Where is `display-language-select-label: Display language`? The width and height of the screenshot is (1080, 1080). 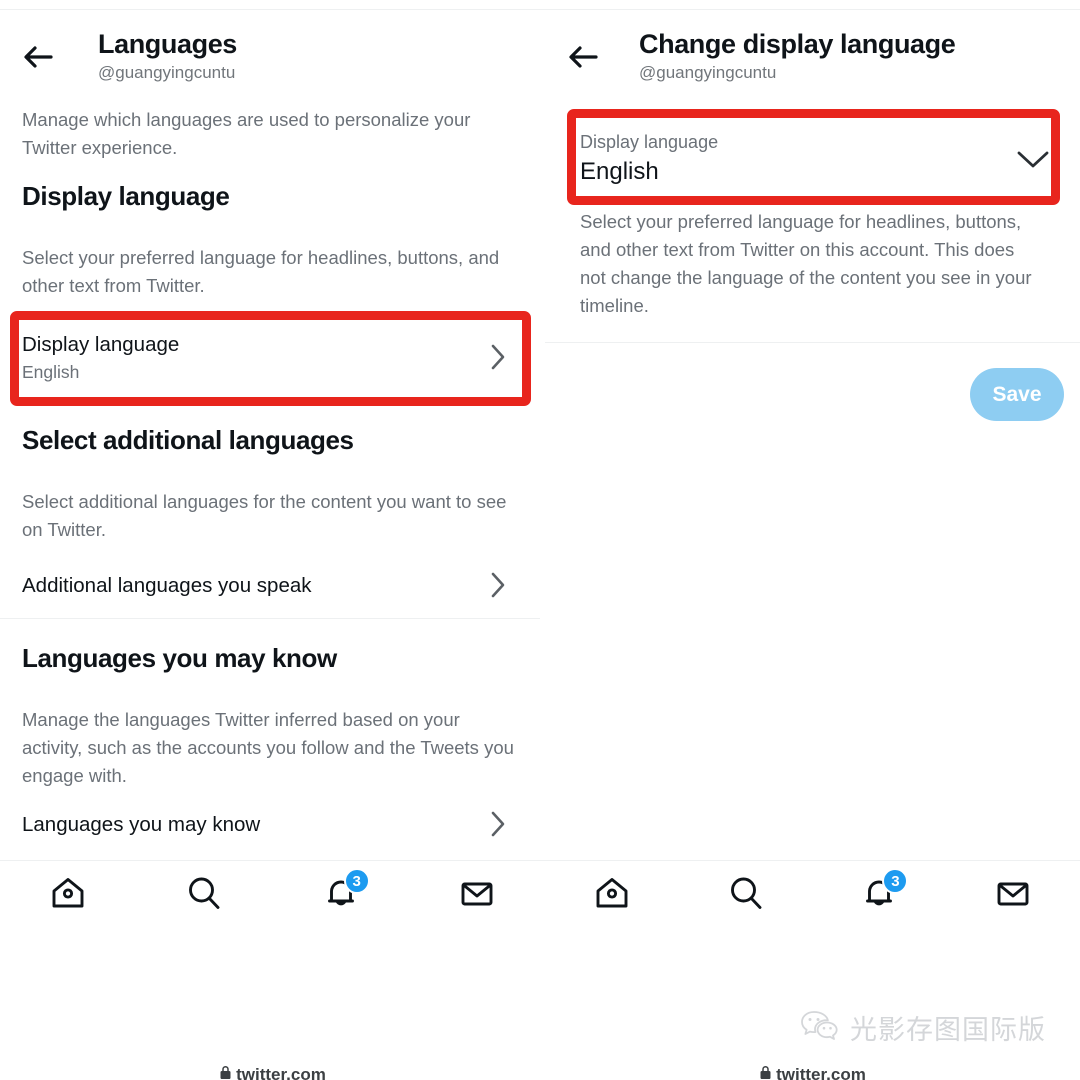 display-language-select-label: Display language is located at coordinates (649, 142).